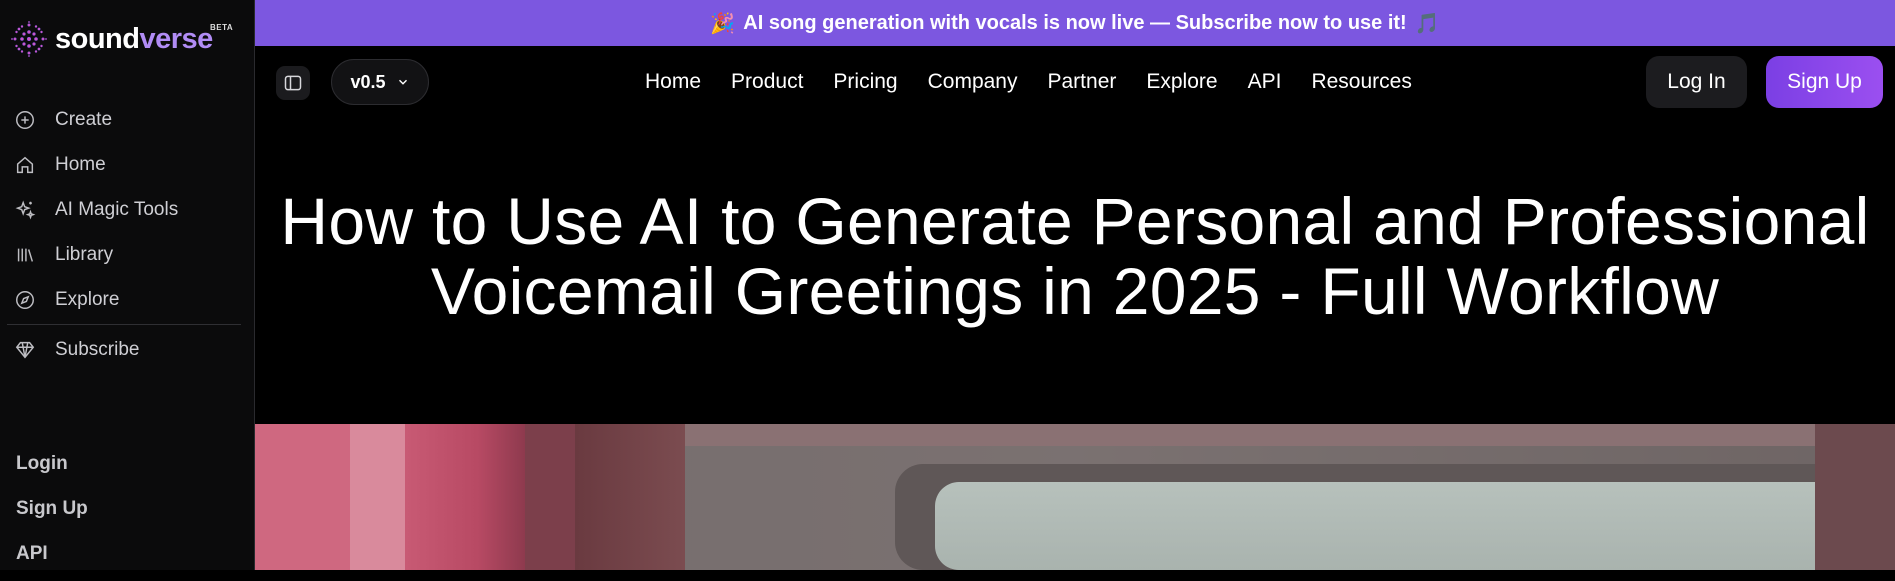  What do you see at coordinates (84, 119) in the screenshot?
I see `sidebar-item-label: Create` at bounding box center [84, 119].